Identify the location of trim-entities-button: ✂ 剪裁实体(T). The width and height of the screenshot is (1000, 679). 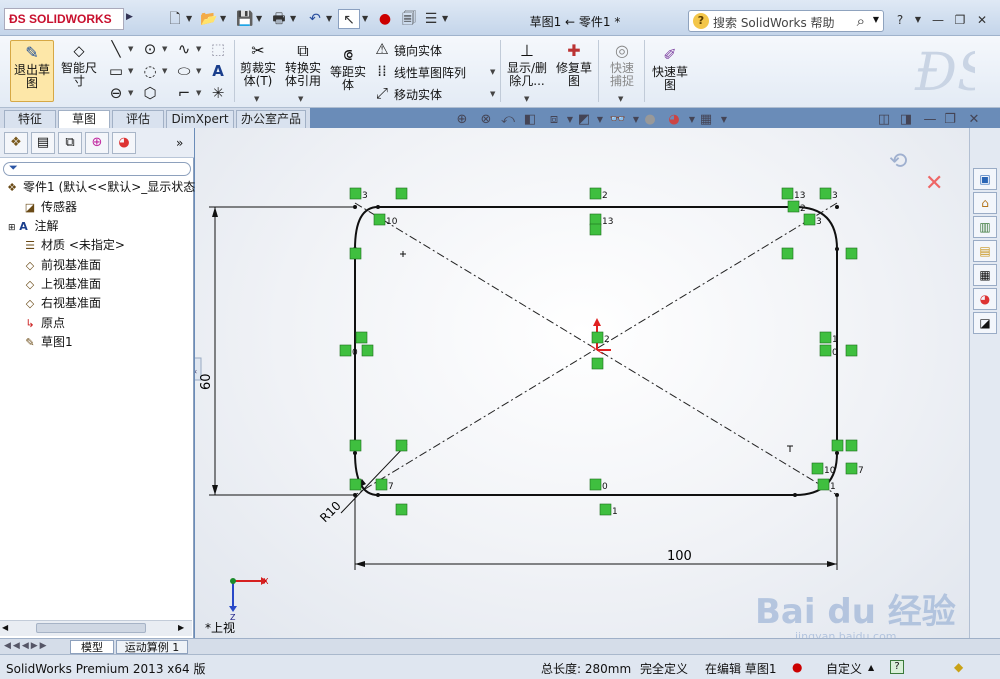
(258, 65).